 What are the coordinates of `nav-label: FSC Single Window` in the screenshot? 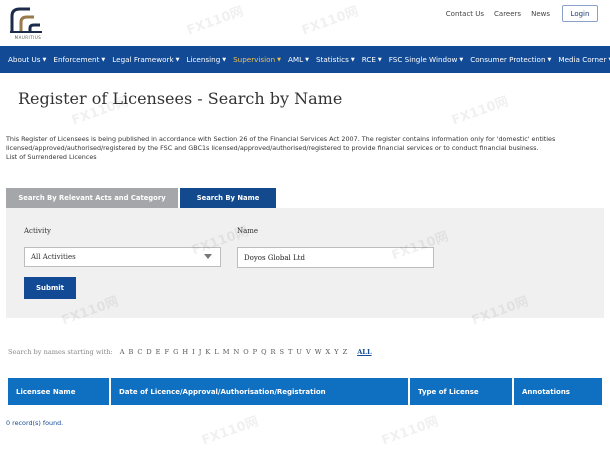 It's located at (423, 59).